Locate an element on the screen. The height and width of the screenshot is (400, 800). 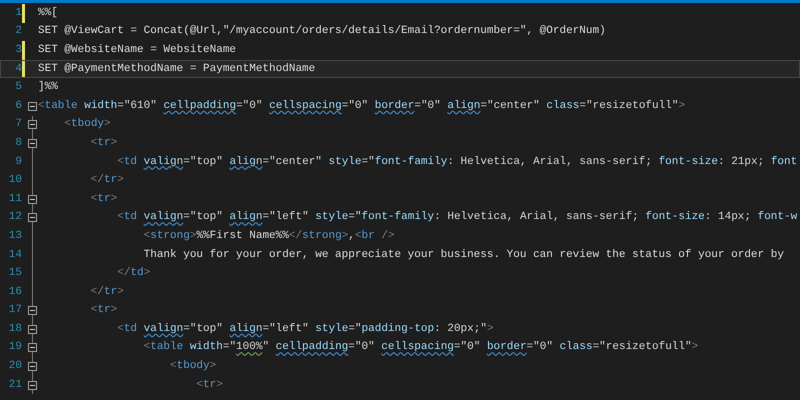
line-number: 12 is located at coordinates (15, 218).